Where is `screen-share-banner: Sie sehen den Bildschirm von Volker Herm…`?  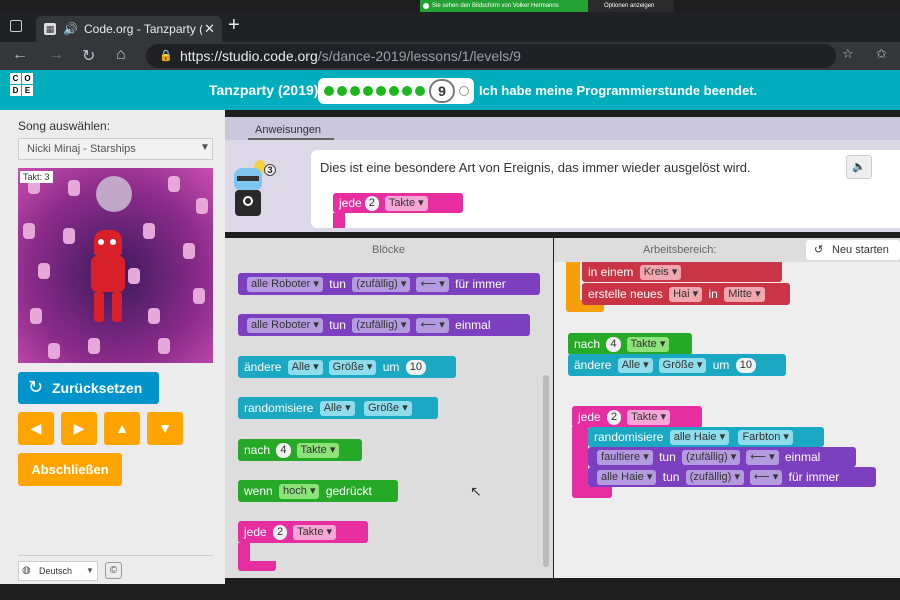 screen-share-banner: Sie sehen den Bildschirm von Volker Herm… is located at coordinates (504, 6).